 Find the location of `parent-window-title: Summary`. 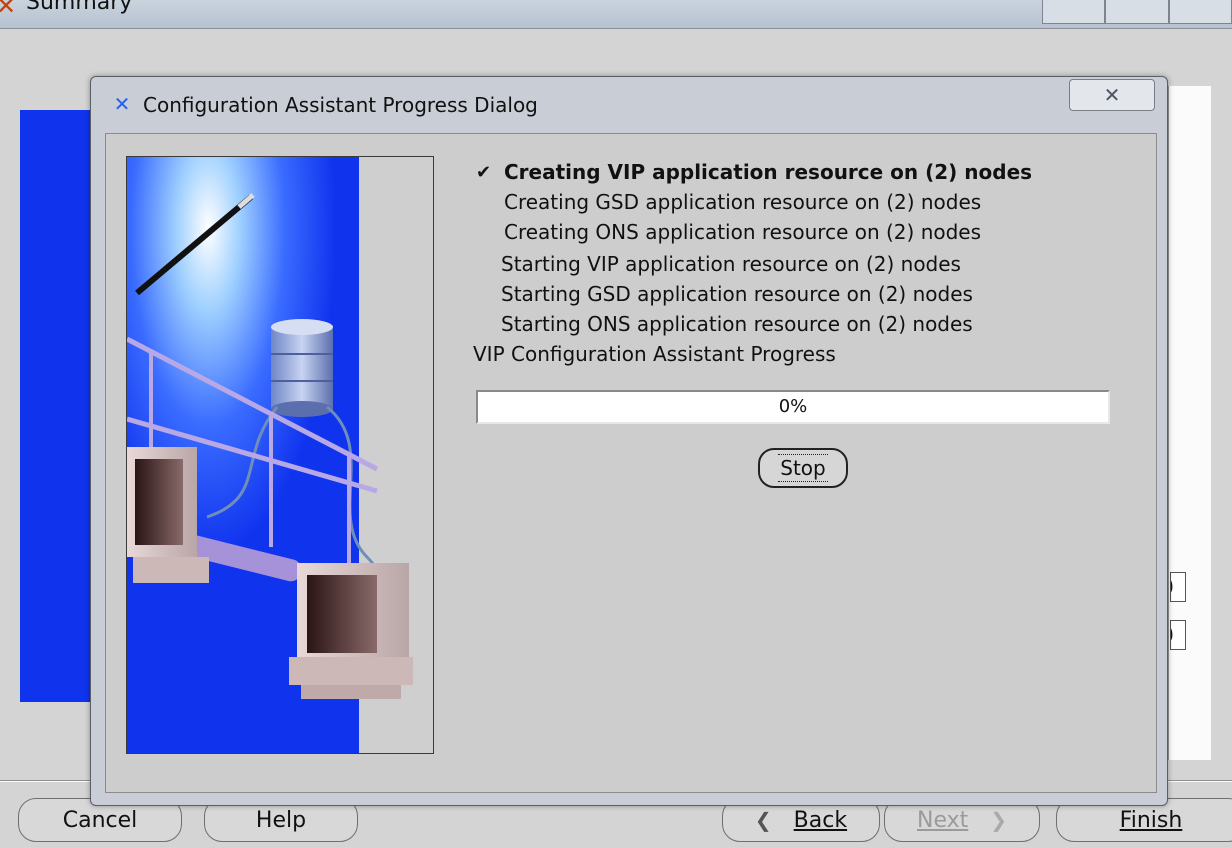

parent-window-title: Summary is located at coordinates (79, 7).